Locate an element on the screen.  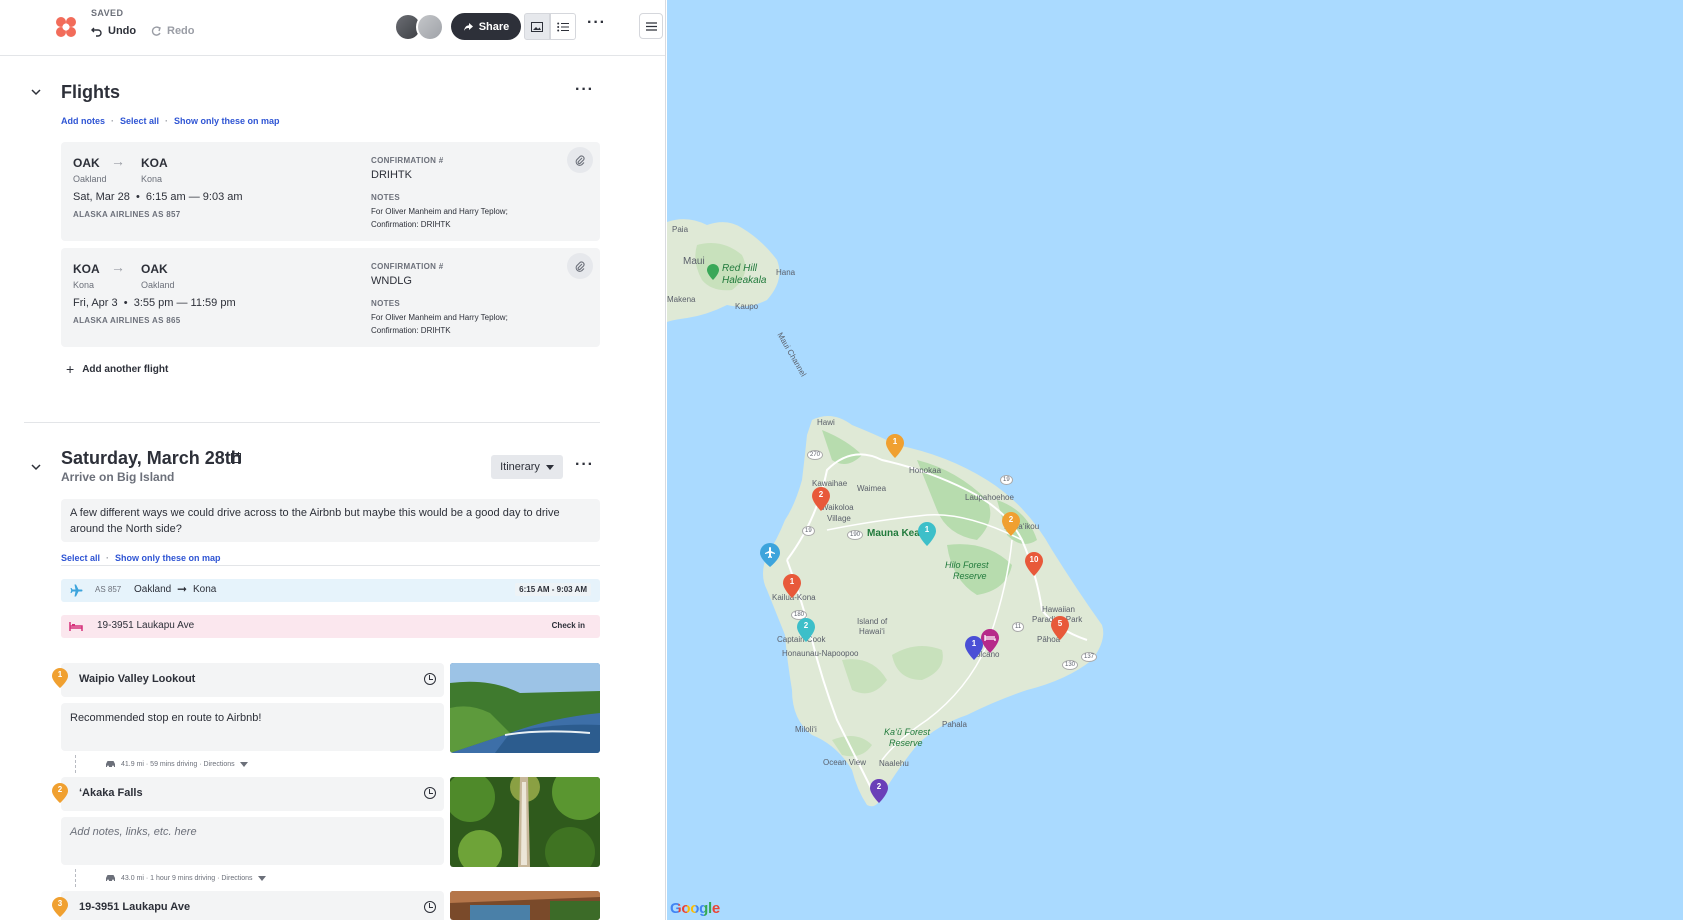
view-mode-label: Itinerary is located at coordinates (520, 467).